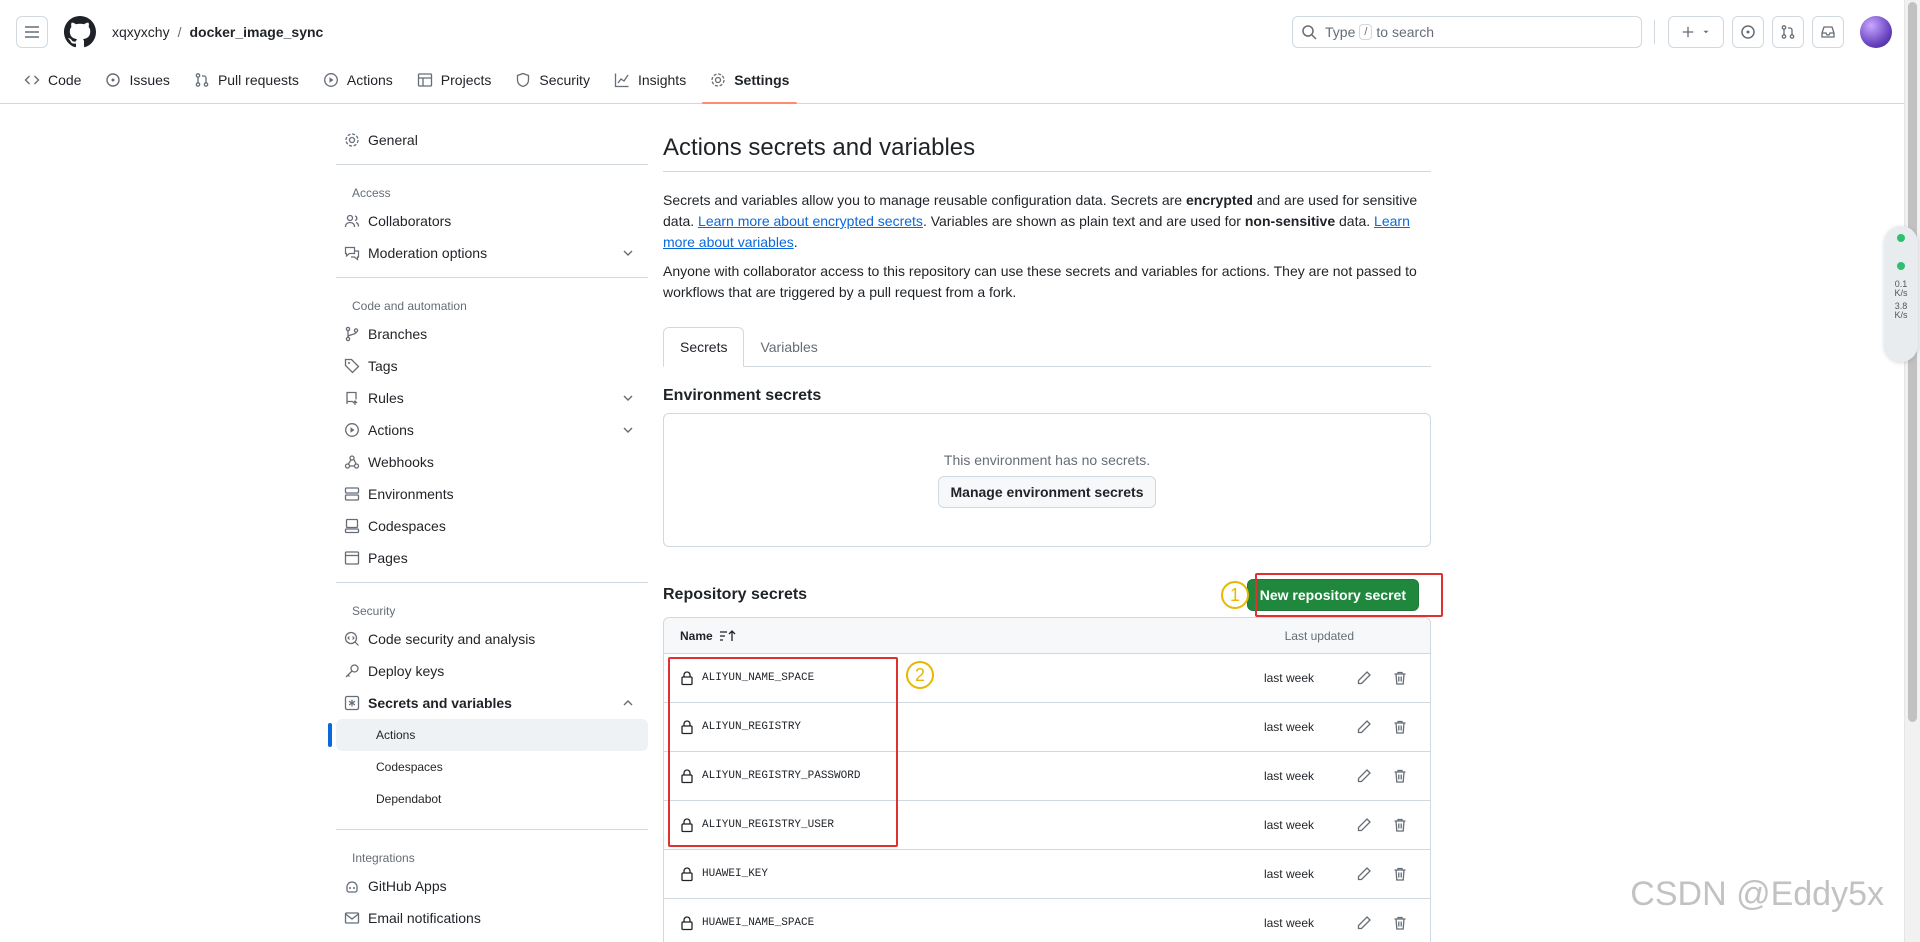 This screenshot has height=942, width=1920. Describe the element at coordinates (704, 347) in the screenshot. I see `tab-secrets: Secrets` at that location.